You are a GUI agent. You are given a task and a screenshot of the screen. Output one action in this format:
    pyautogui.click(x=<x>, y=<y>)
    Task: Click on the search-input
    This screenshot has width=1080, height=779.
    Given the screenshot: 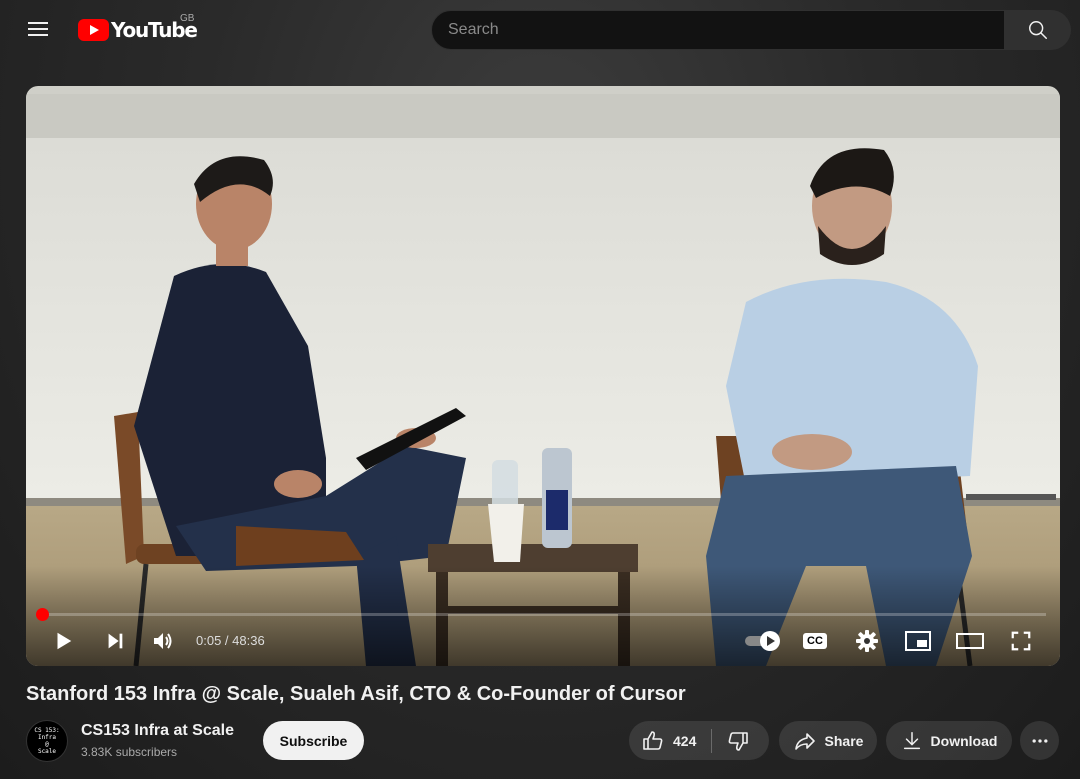 What is the action you would take?
    pyautogui.click(x=718, y=30)
    